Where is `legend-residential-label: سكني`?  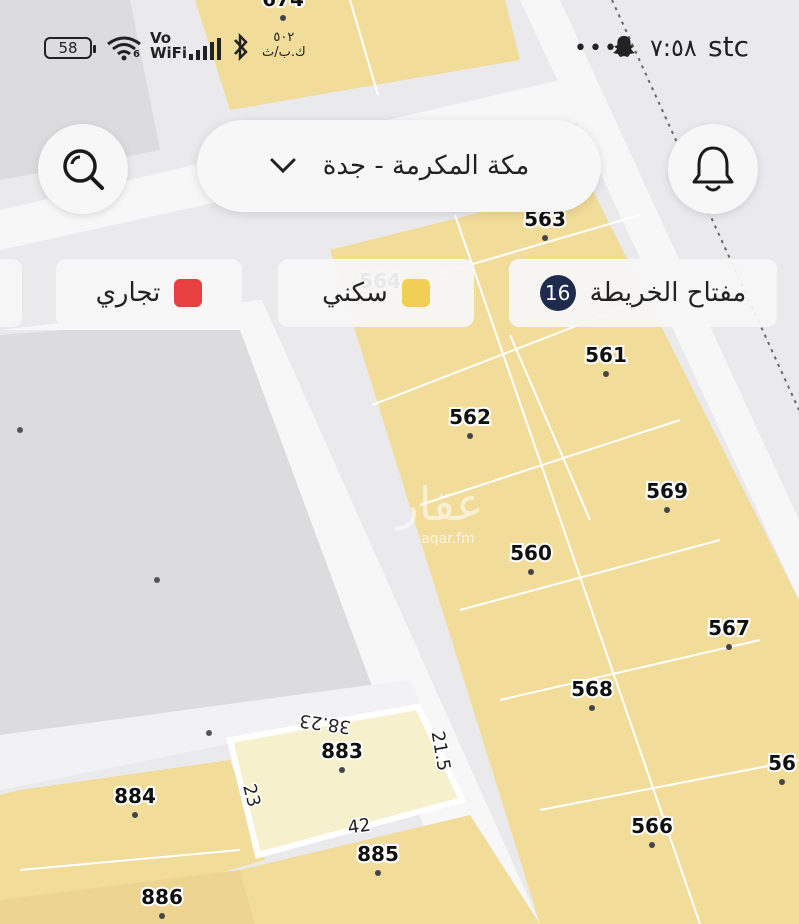
legend-residential-label: سكني is located at coordinates (355, 293).